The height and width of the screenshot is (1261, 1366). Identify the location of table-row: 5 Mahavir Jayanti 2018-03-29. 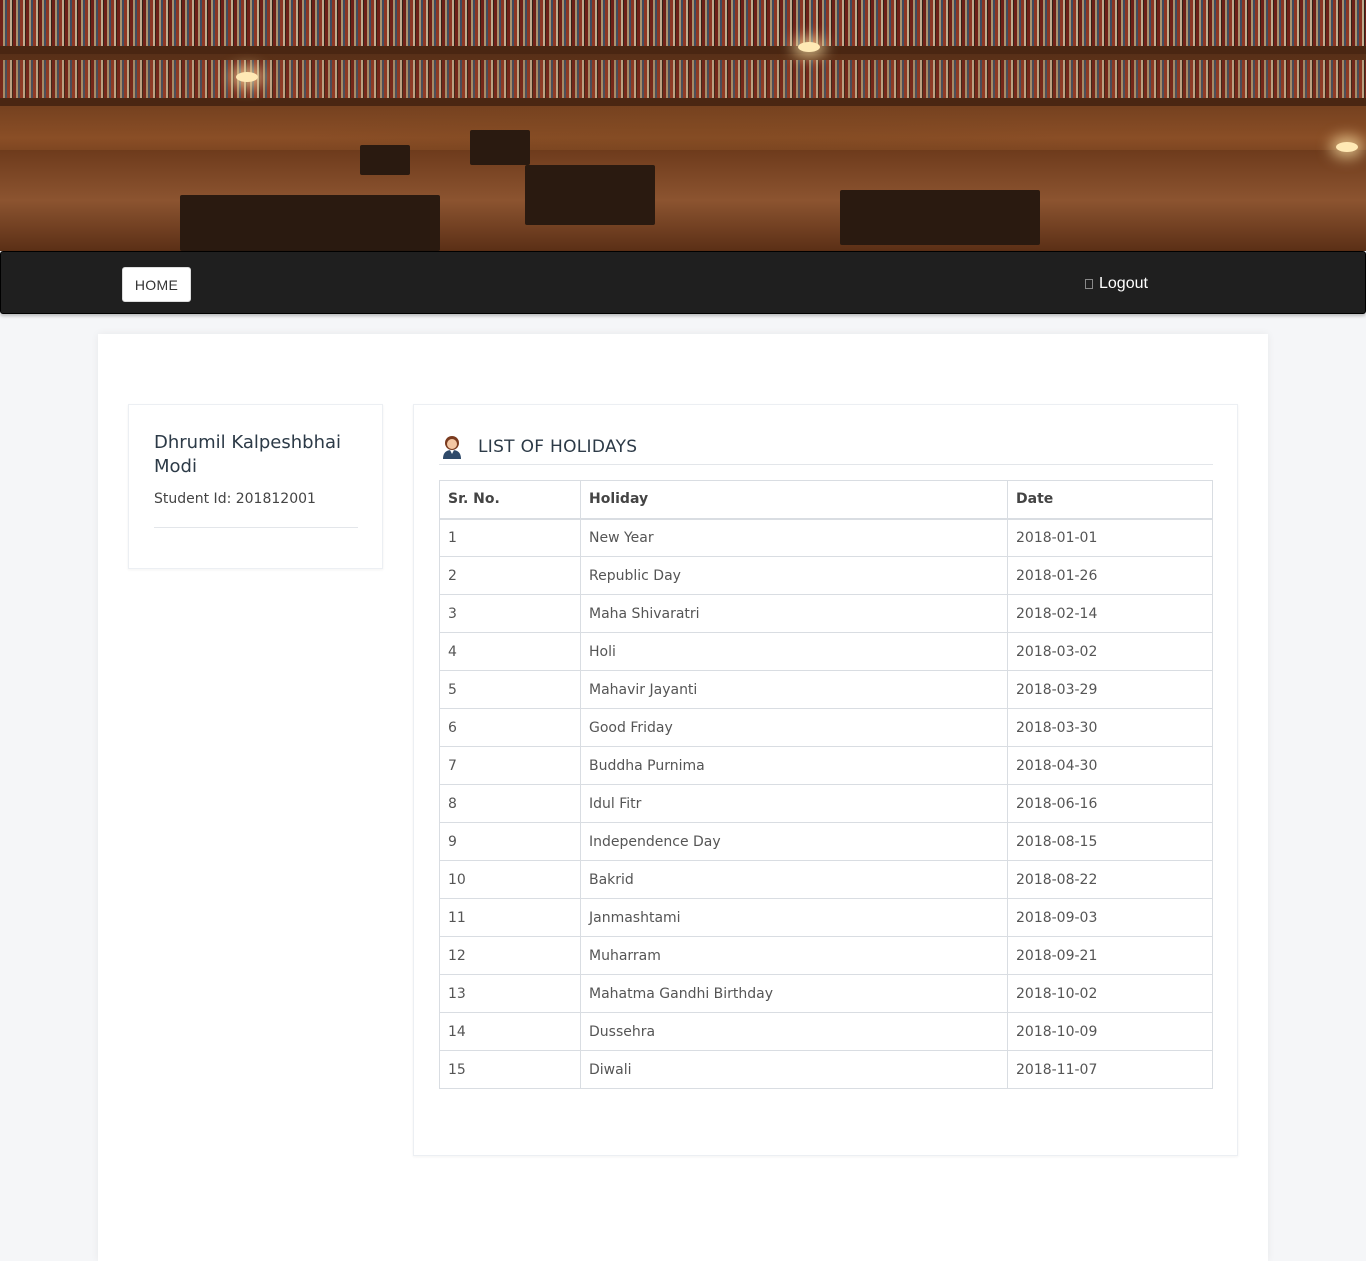
(826, 689).